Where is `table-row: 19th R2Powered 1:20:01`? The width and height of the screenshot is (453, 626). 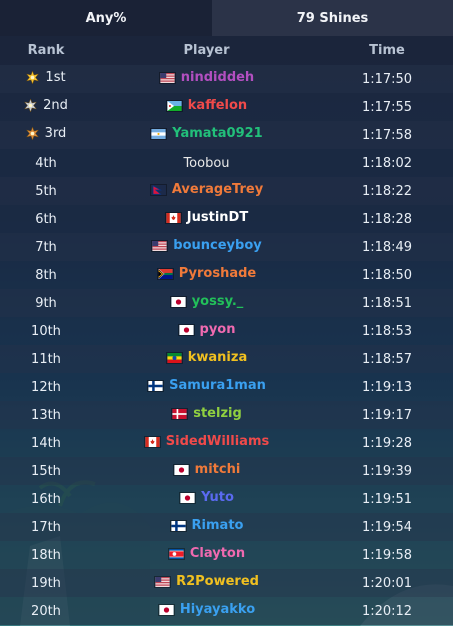 table-row: 19th R2Powered 1:20:01 is located at coordinates (226, 583).